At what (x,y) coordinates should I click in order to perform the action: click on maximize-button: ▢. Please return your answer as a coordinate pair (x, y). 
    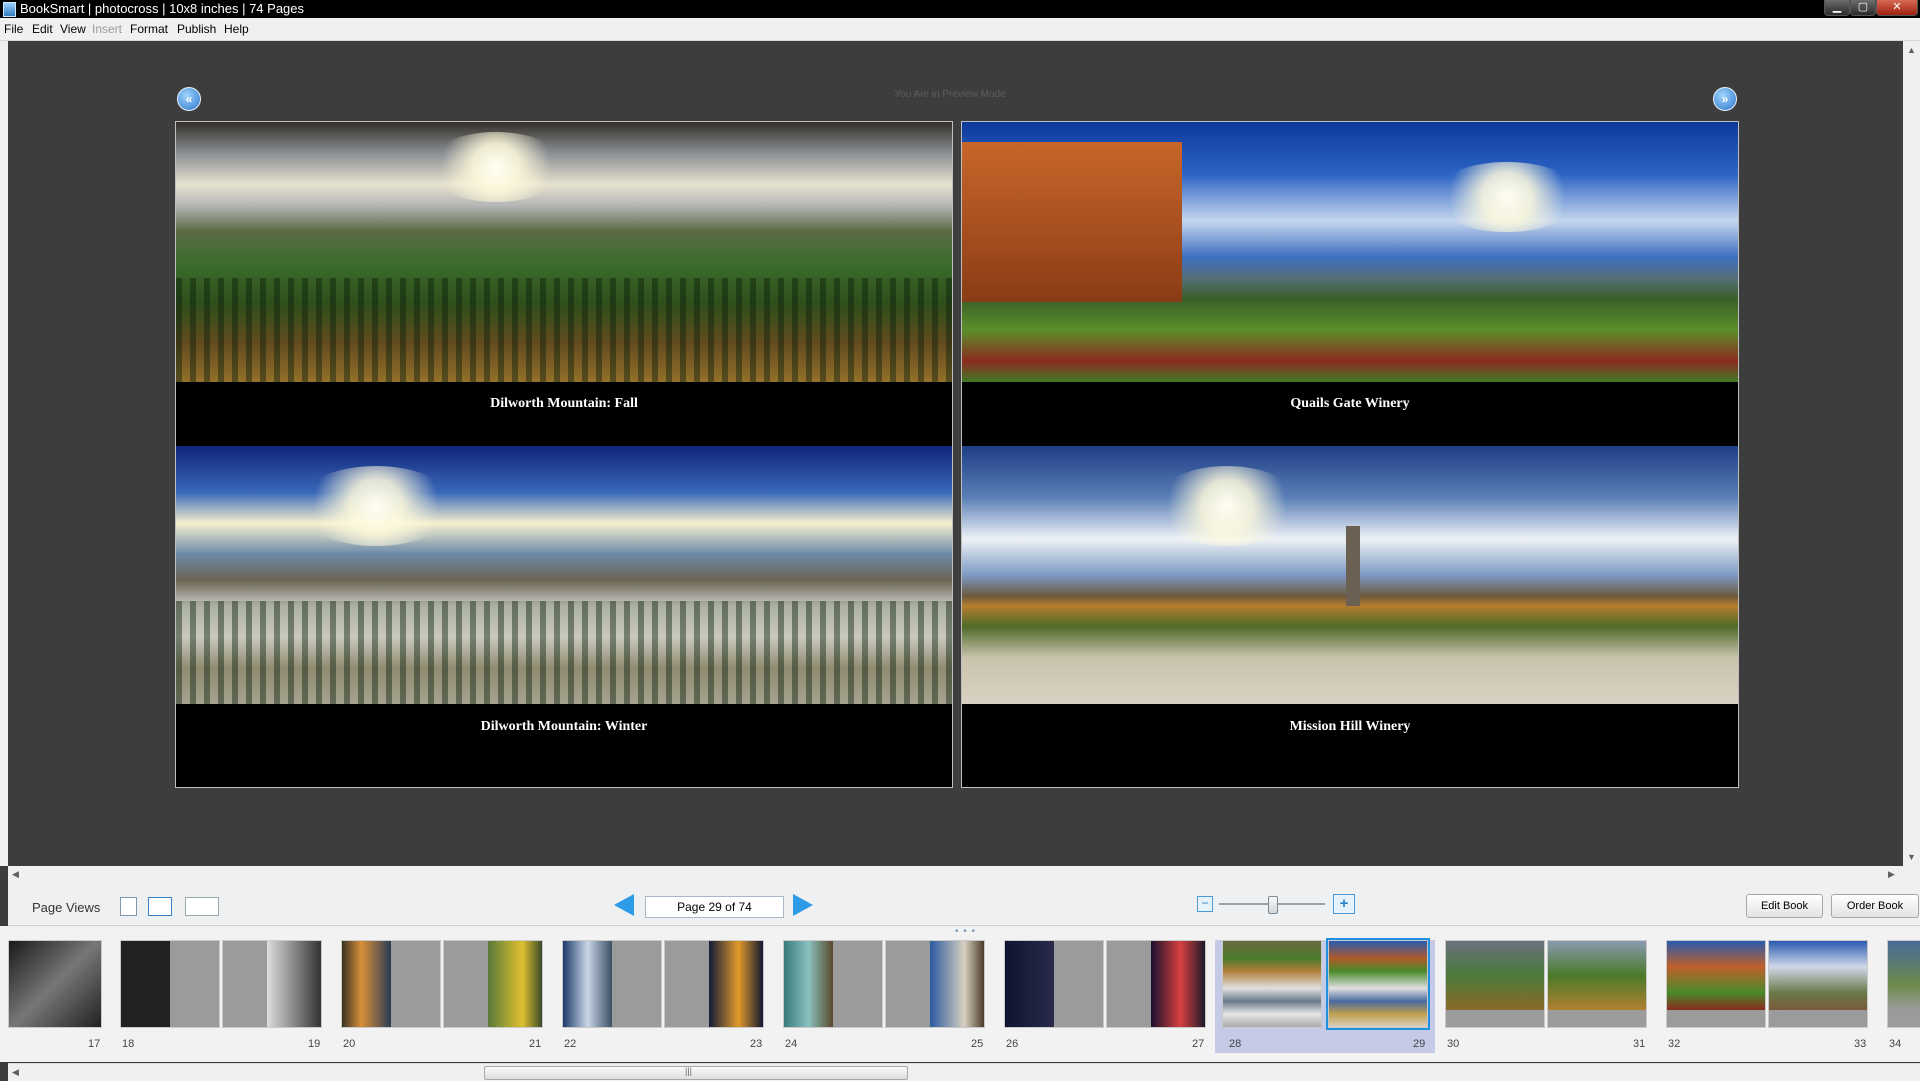
    Looking at the image, I should click on (1863, 8).